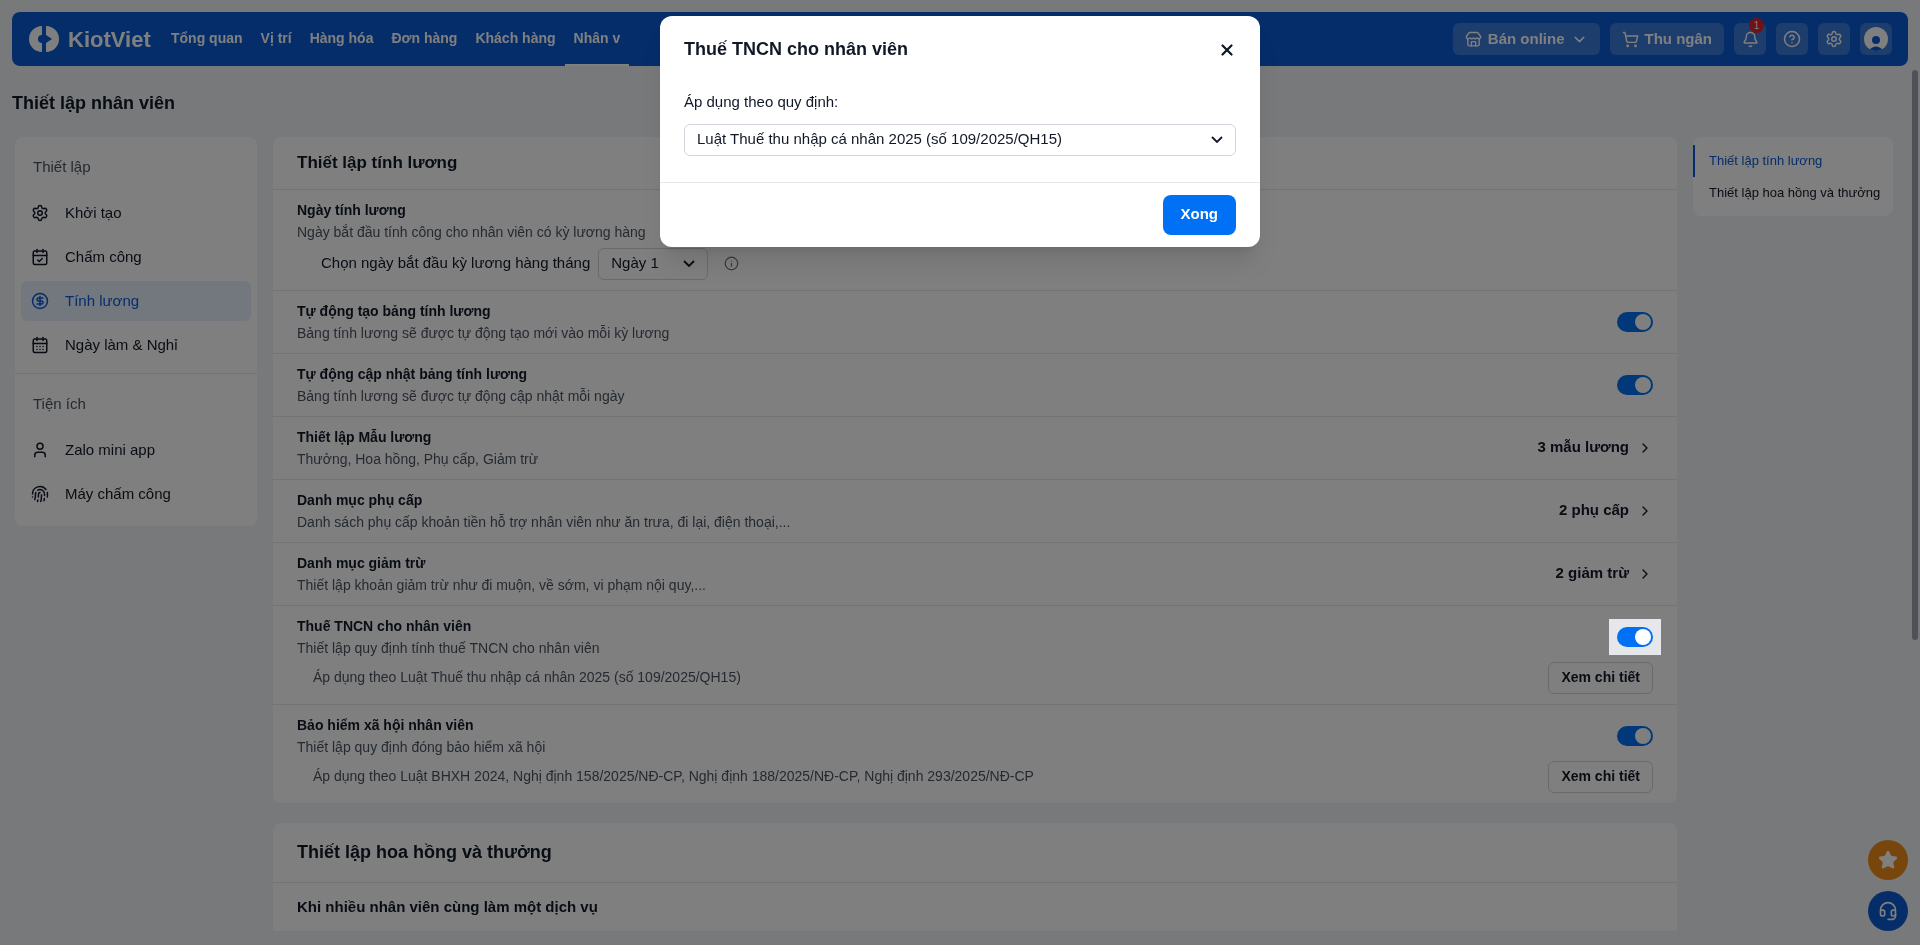  I want to click on sidebar-item: Zalo mini app, so click(136, 450).